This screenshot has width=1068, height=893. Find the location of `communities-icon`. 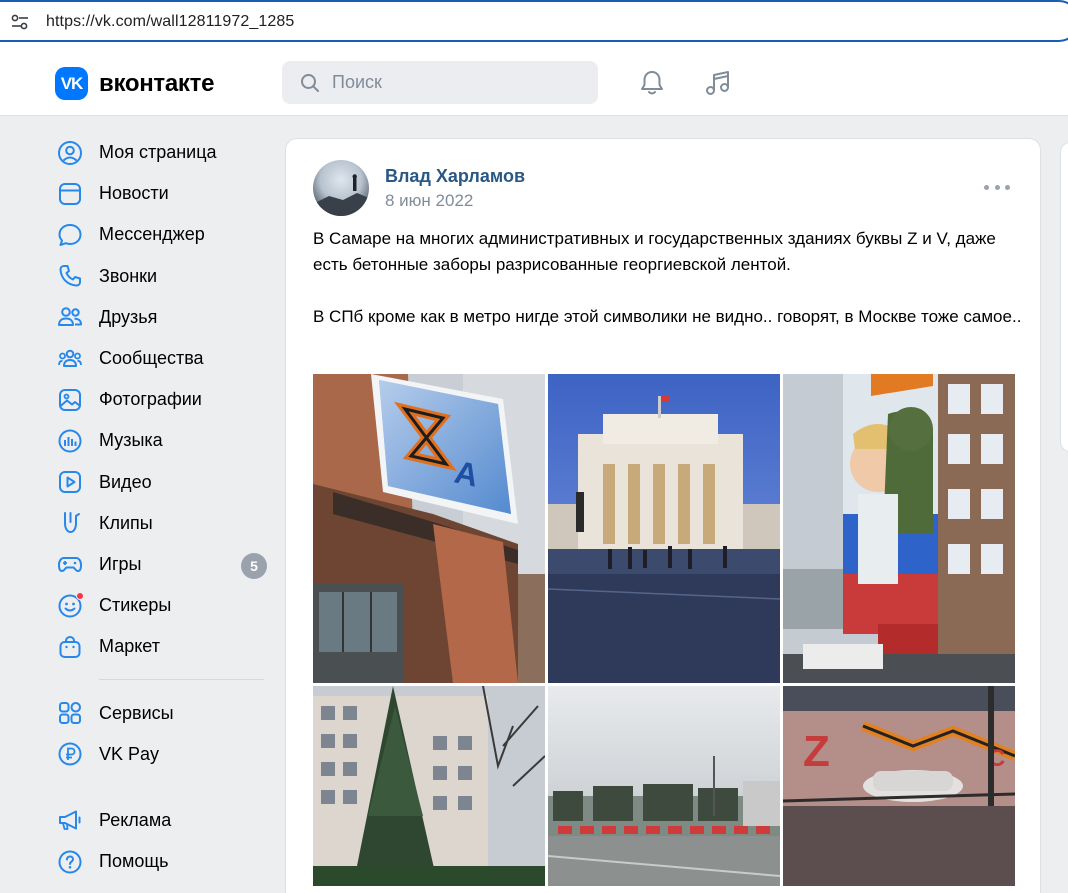

communities-icon is located at coordinates (70, 359).